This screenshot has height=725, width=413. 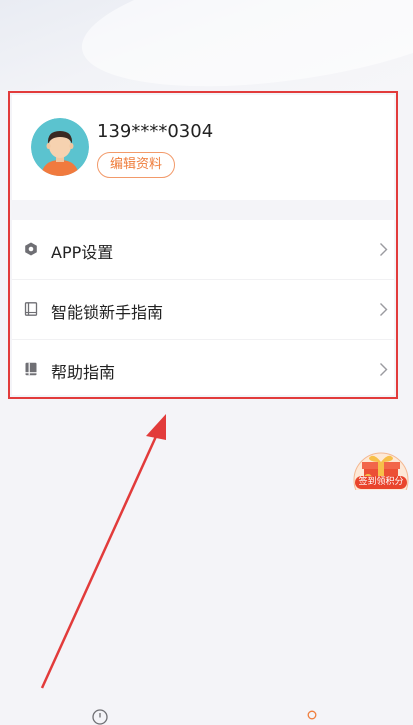 What do you see at coordinates (100, 717) in the screenshot?
I see `tab-home-icon` at bounding box center [100, 717].